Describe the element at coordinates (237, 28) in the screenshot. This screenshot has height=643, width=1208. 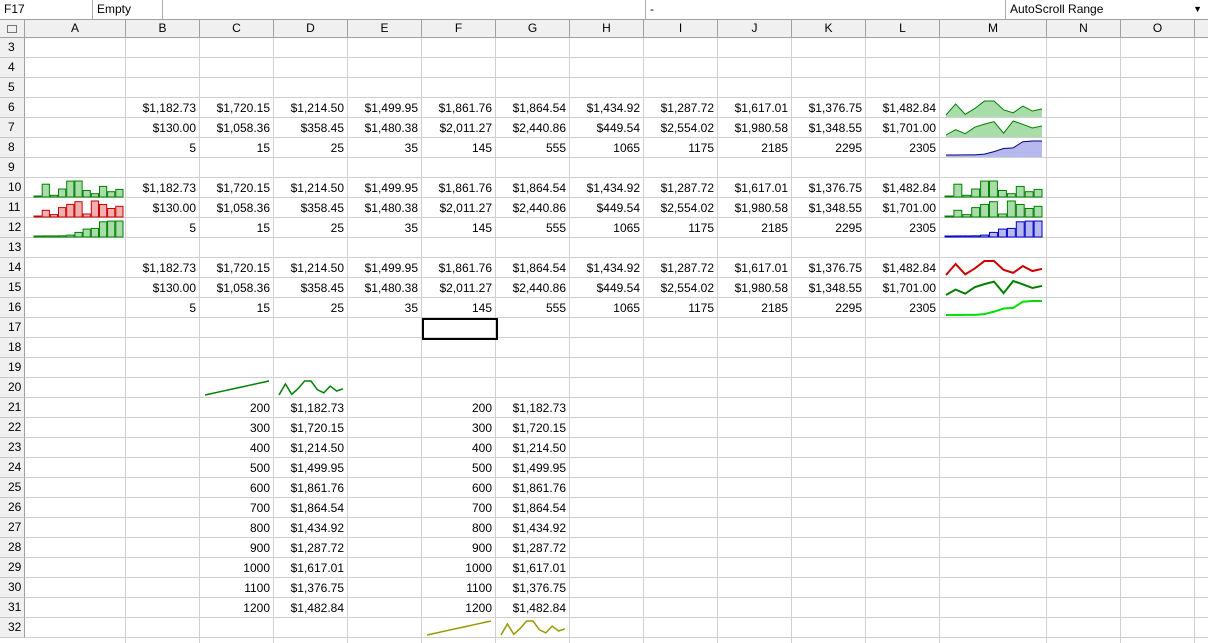
I see `column-header-C: C` at that location.